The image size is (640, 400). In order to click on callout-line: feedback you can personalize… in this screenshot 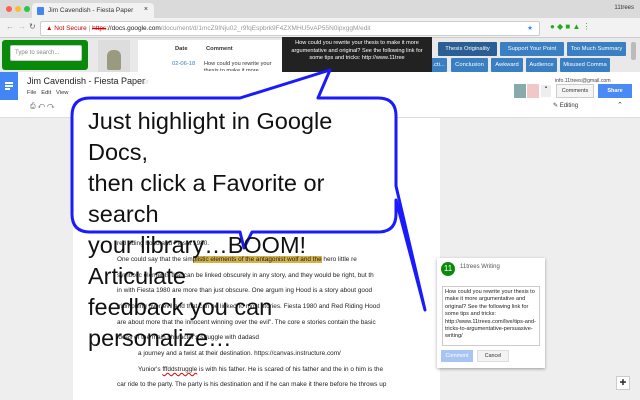, I will do `click(180, 322)`.